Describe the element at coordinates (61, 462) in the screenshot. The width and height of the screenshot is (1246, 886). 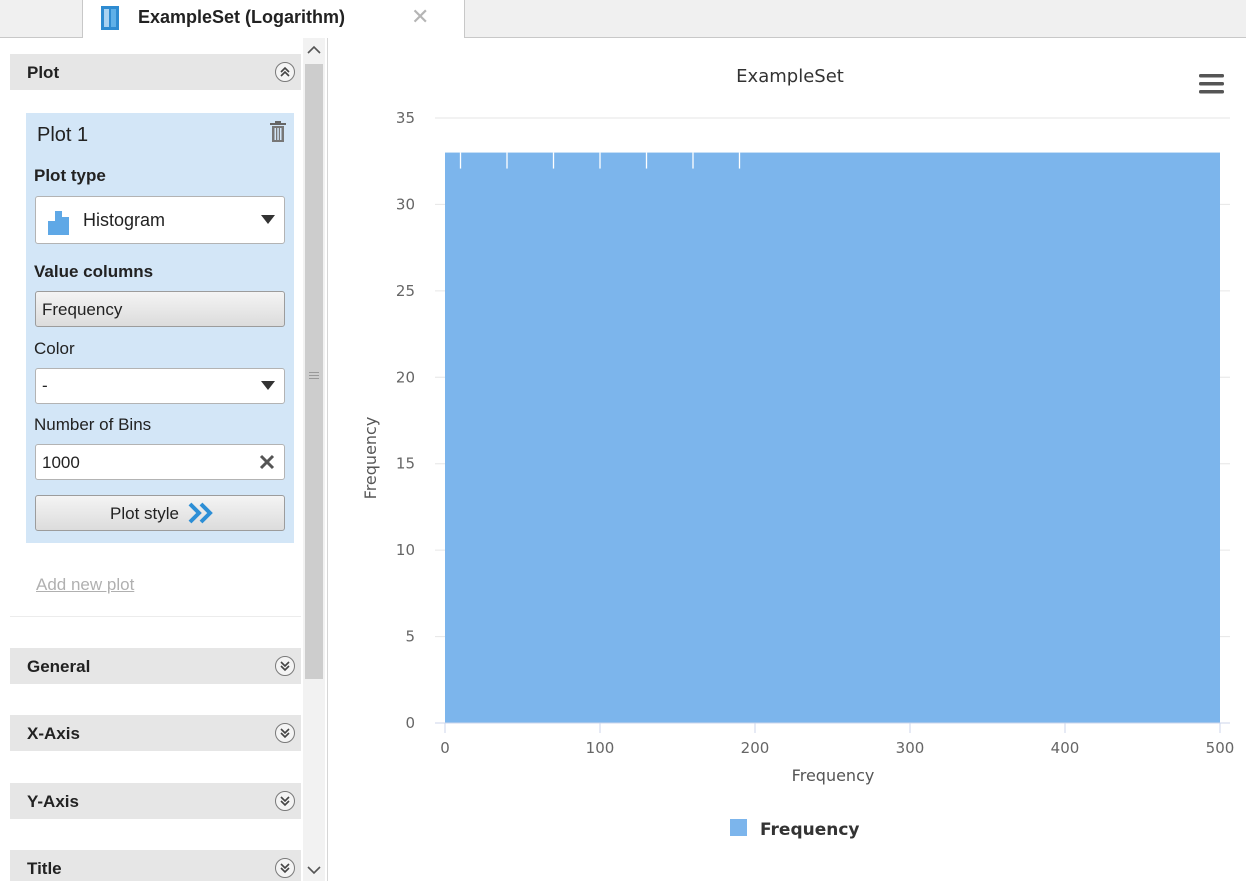
I see `bins-value: 1000` at that location.